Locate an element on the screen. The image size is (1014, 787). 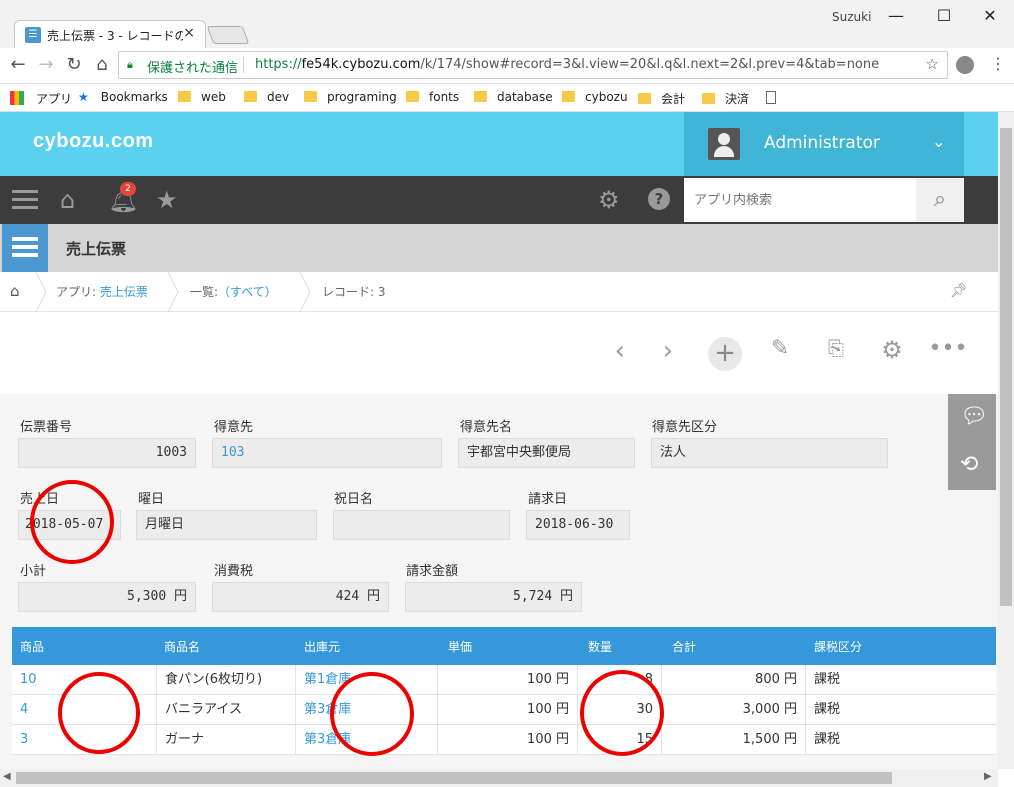
back-arrow-icon: ← is located at coordinates (18, 64).